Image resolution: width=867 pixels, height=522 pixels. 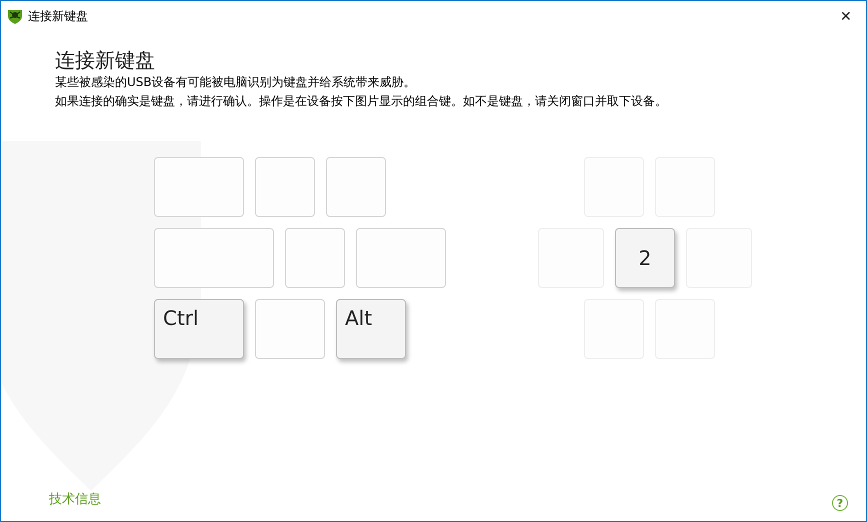 I want to click on keyboard-key: Ctrl, so click(x=199, y=329).